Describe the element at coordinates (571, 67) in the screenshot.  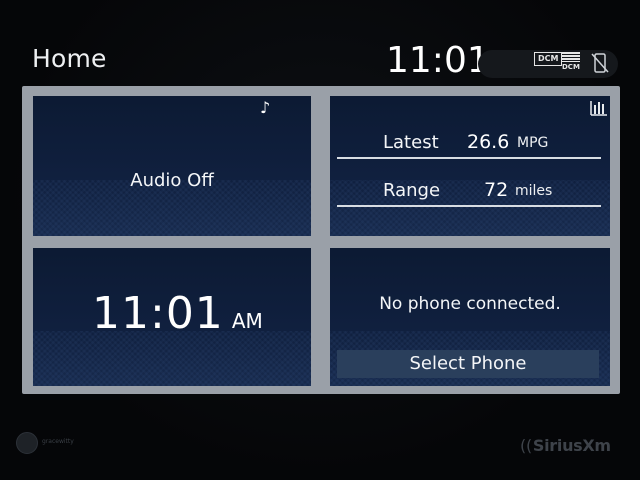
I see `dcm-signal-label: DCM` at that location.